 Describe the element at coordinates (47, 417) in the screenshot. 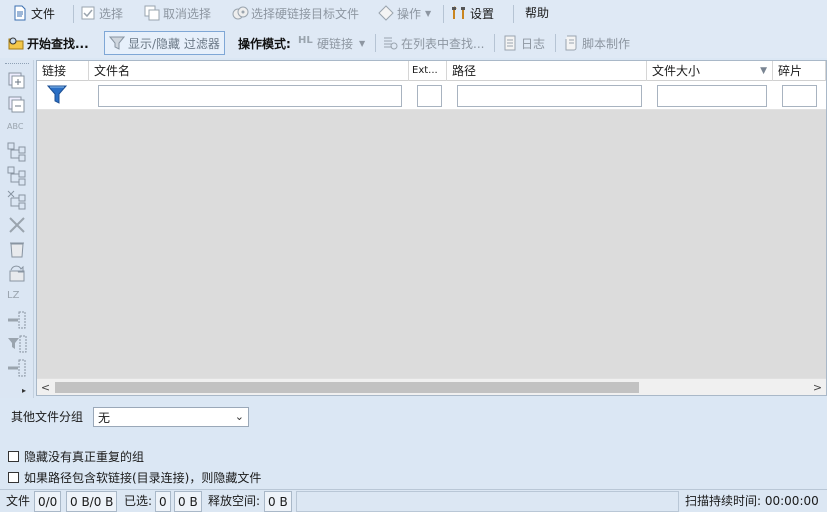

I see `other-groups-label: 其他文件分组` at that location.